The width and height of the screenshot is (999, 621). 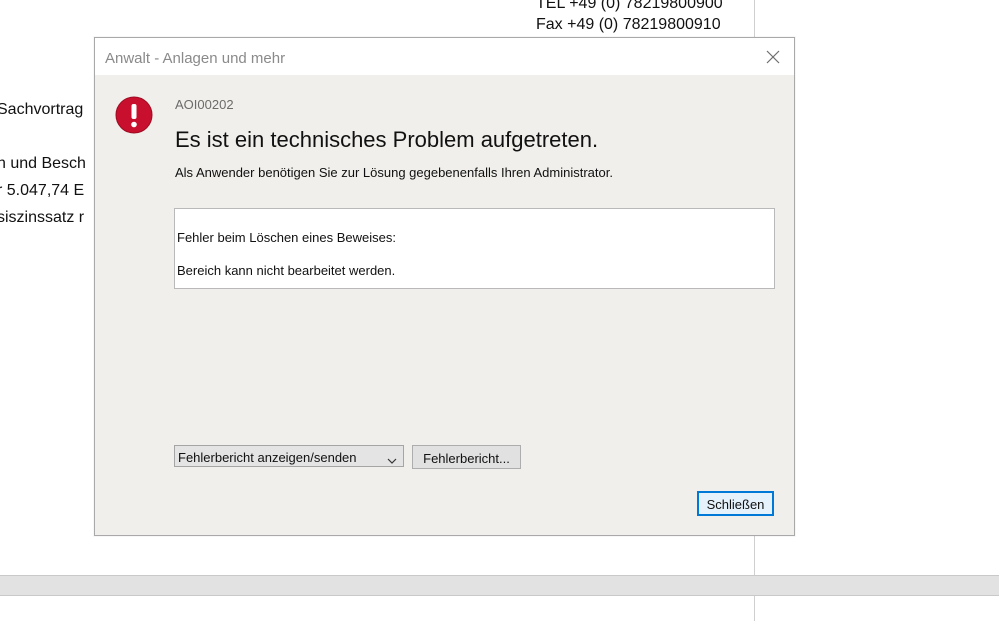 What do you see at coordinates (204, 104) in the screenshot?
I see `error-code: AOI00202` at bounding box center [204, 104].